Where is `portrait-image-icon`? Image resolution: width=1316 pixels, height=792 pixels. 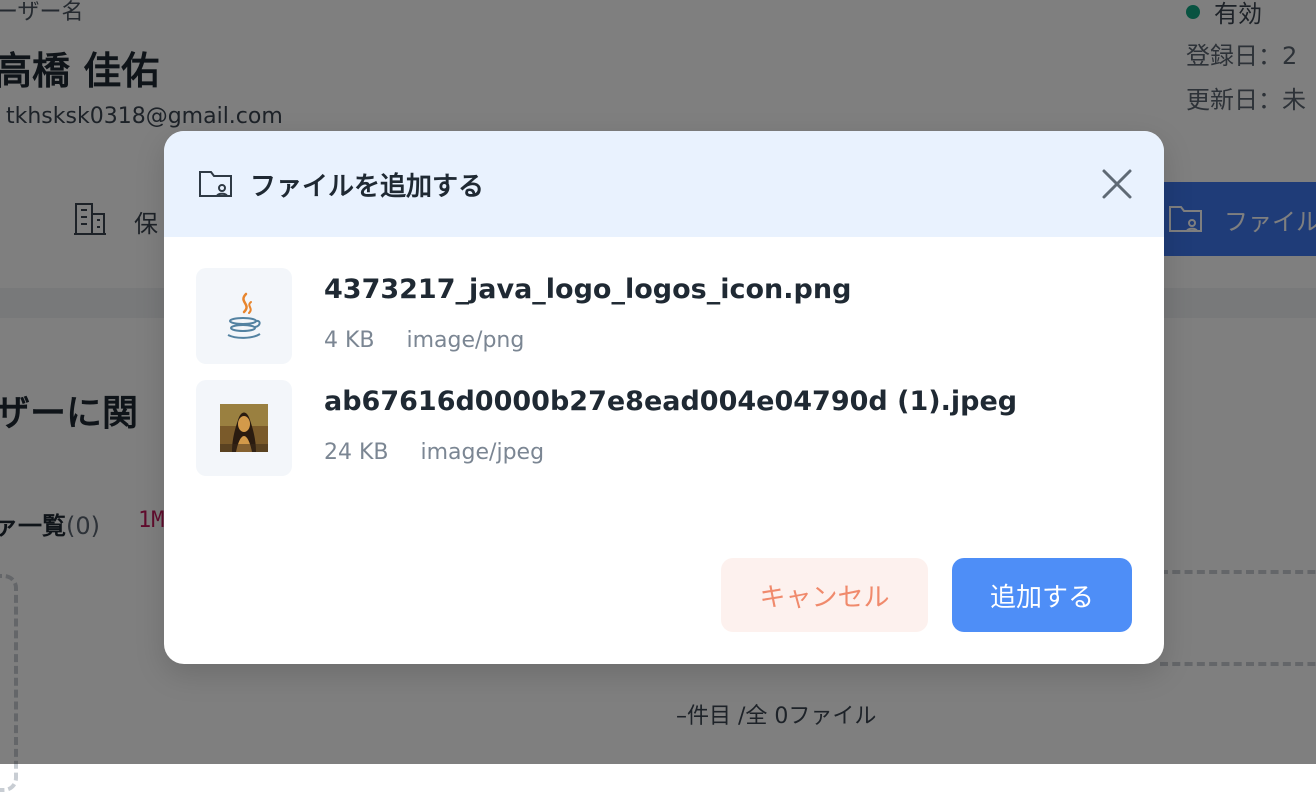
portrait-image-icon is located at coordinates (244, 428).